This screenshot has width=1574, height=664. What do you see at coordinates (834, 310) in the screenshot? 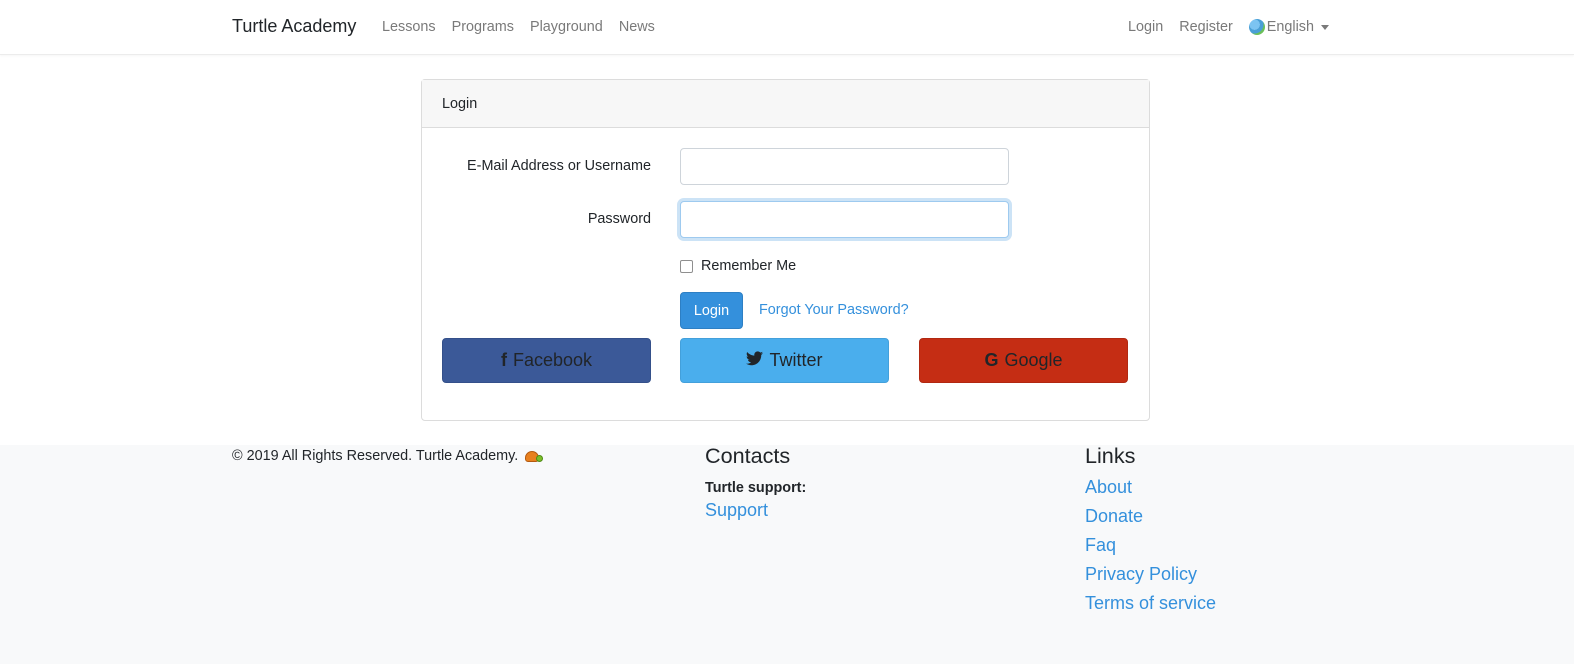
I see `forgot-password-link: Forgot Your Password?` at bounding box center [834, 310].